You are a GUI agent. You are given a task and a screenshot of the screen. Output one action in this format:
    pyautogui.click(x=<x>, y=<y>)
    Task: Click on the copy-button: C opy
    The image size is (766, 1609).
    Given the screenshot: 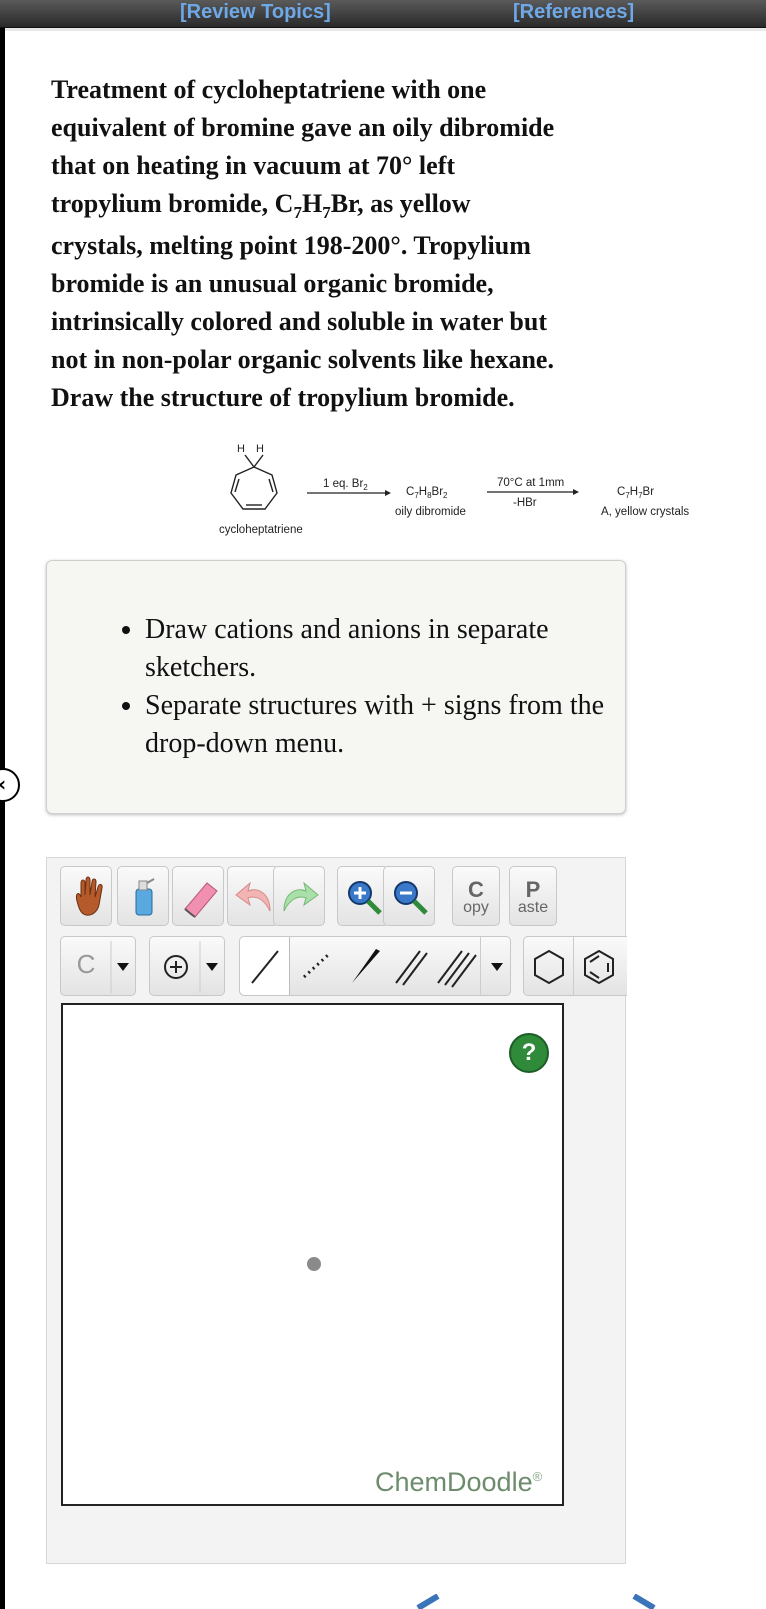 What is the action you would take?
    pyautogui.click(x=476, y=896)
    